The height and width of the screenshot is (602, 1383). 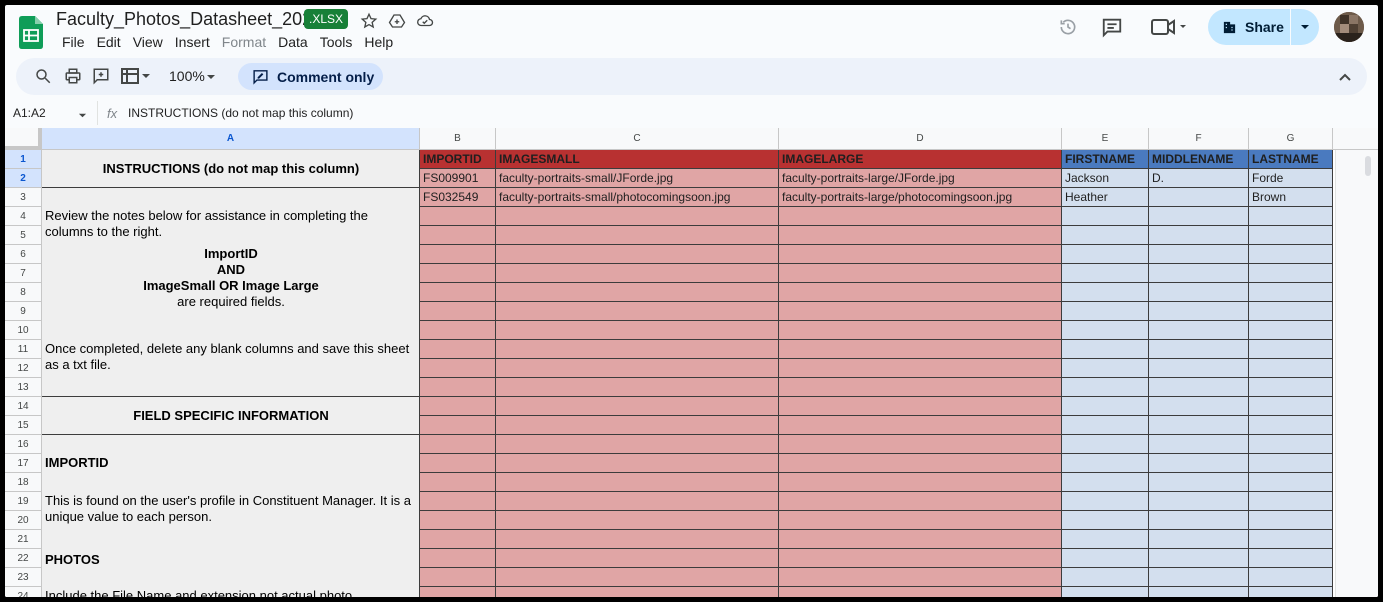 What do you see at coordinates (23, 387) in the screenshot?
I see `row-header-13: 13` at bounding box center [23, 387].